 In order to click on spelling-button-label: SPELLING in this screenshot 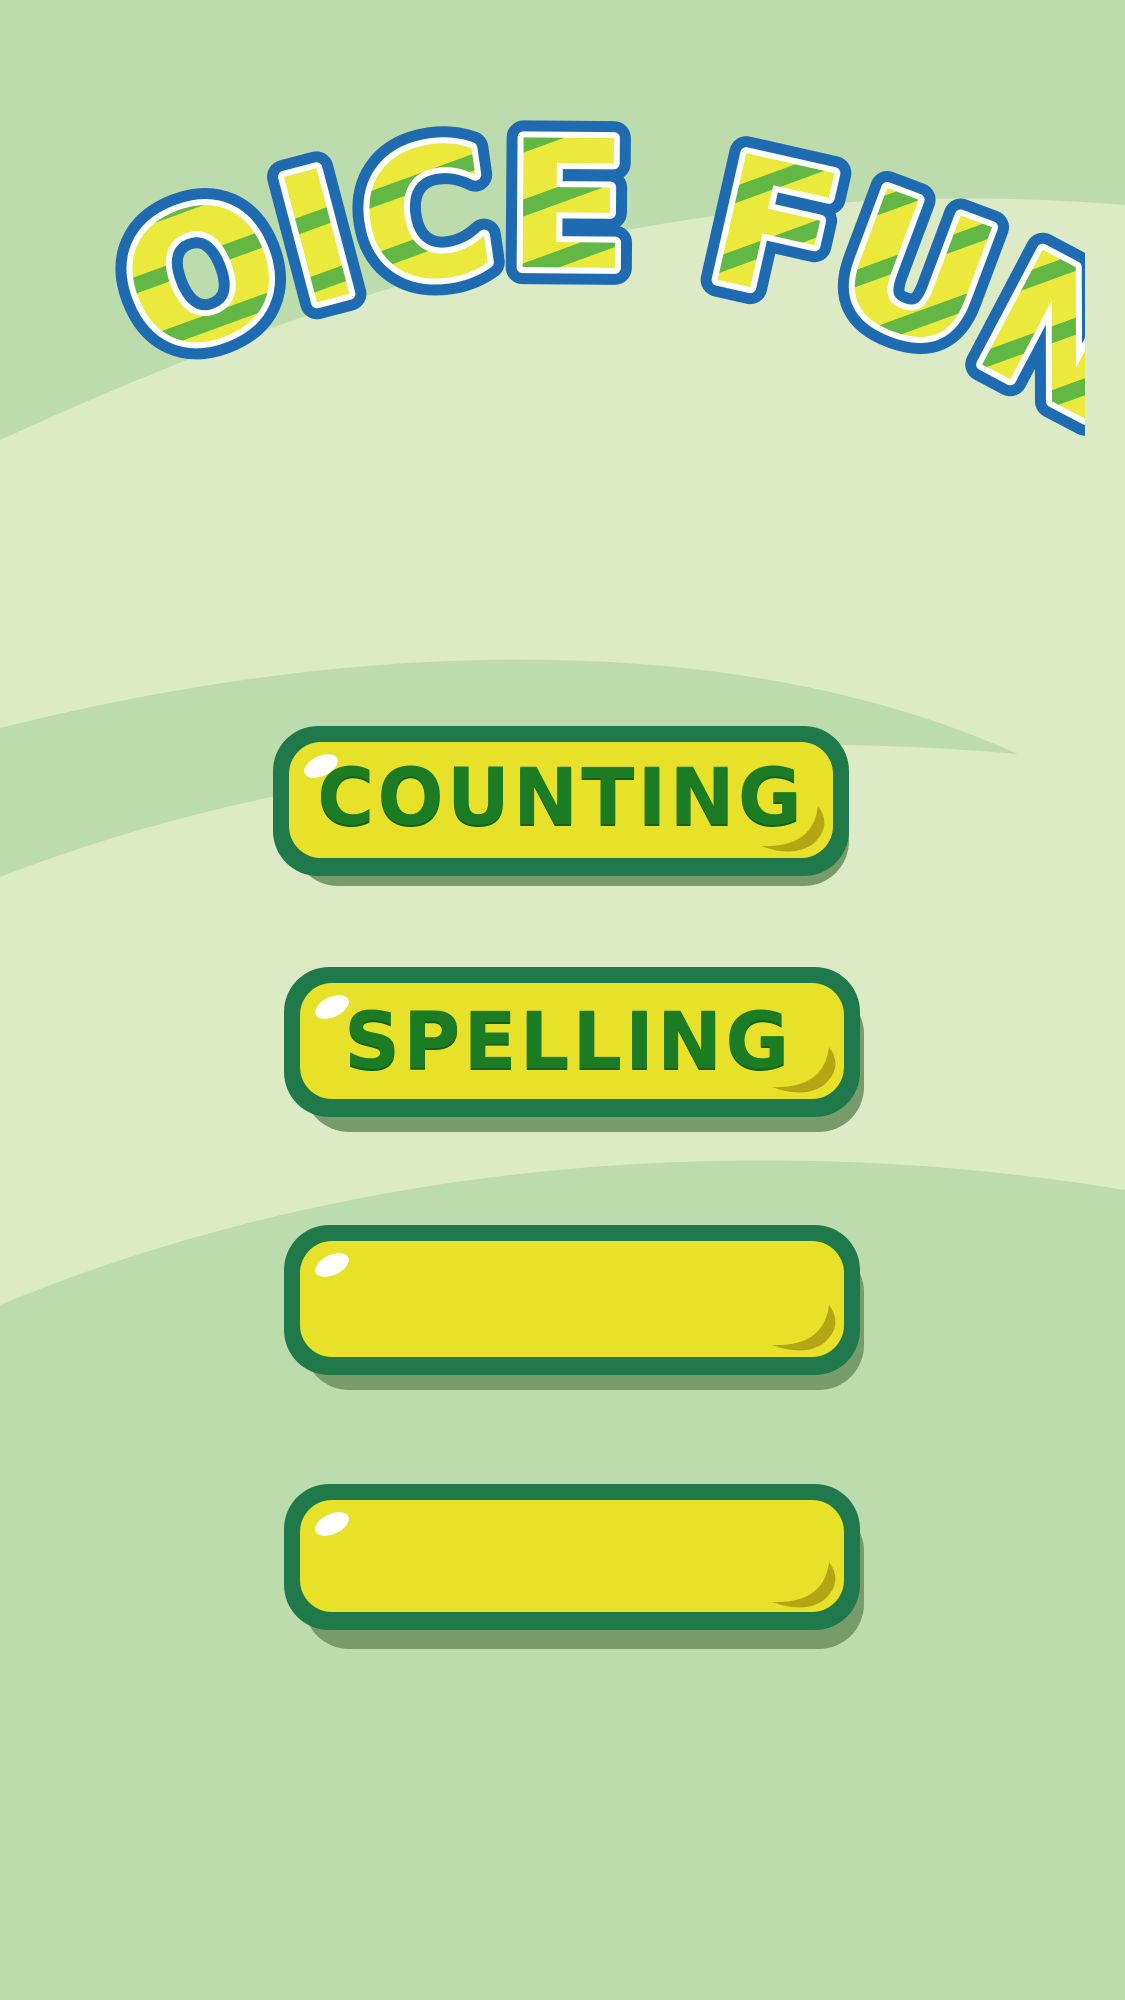, I will do `click(568, 1041)`.